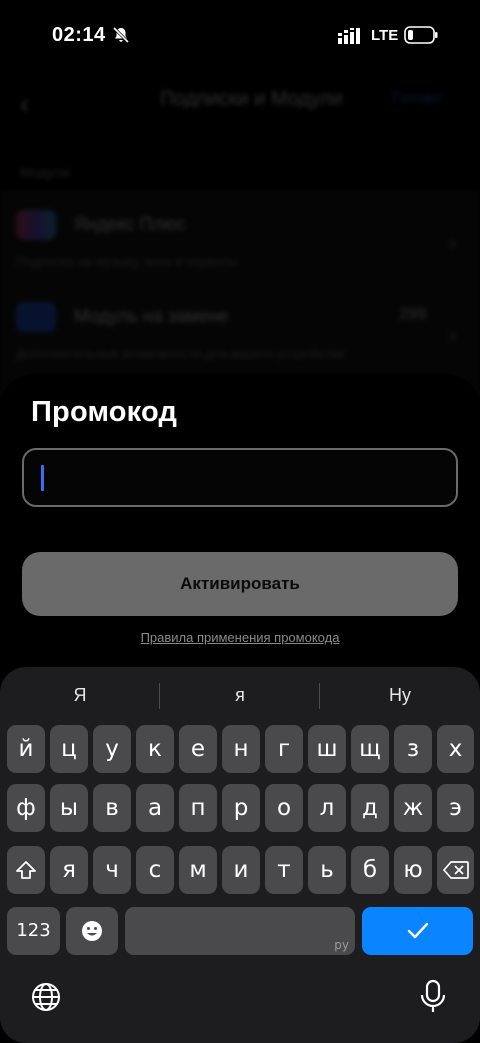 The image size is (480, 1043). What do you see at coordinates (240, 931) in the screenshot?
I see `space-key: ру` at bounding box center [240, 931].